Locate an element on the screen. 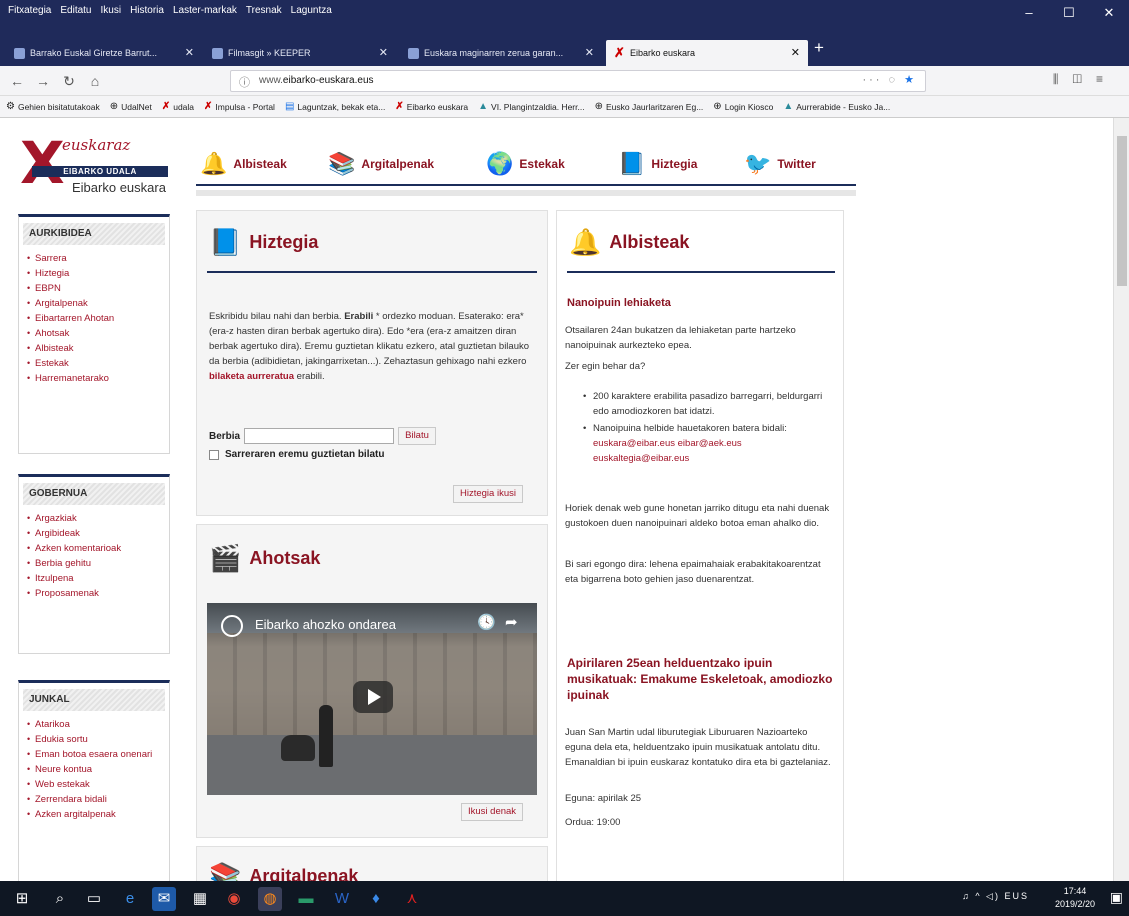  watch-later-icon: 🕓 is located at coordinates (486, 622).